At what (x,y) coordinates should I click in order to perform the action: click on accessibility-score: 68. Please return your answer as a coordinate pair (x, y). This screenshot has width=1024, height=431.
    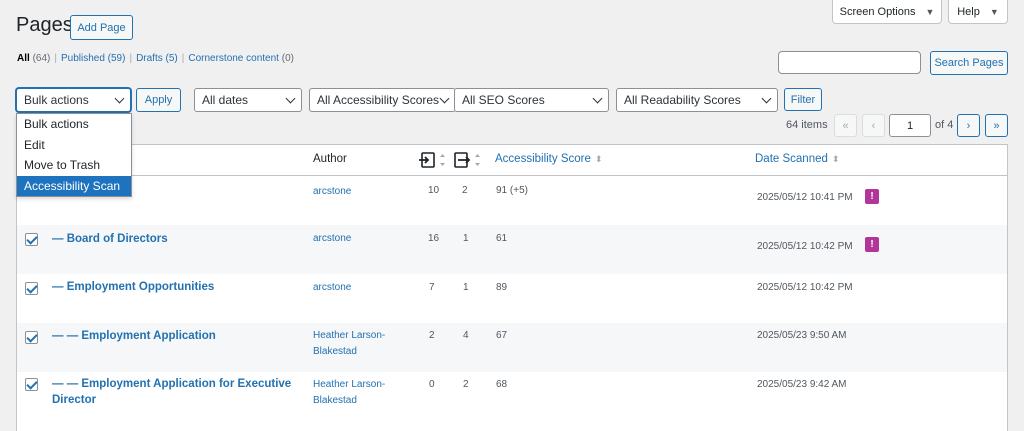
    Looking at the image, I should click on (502, 384).